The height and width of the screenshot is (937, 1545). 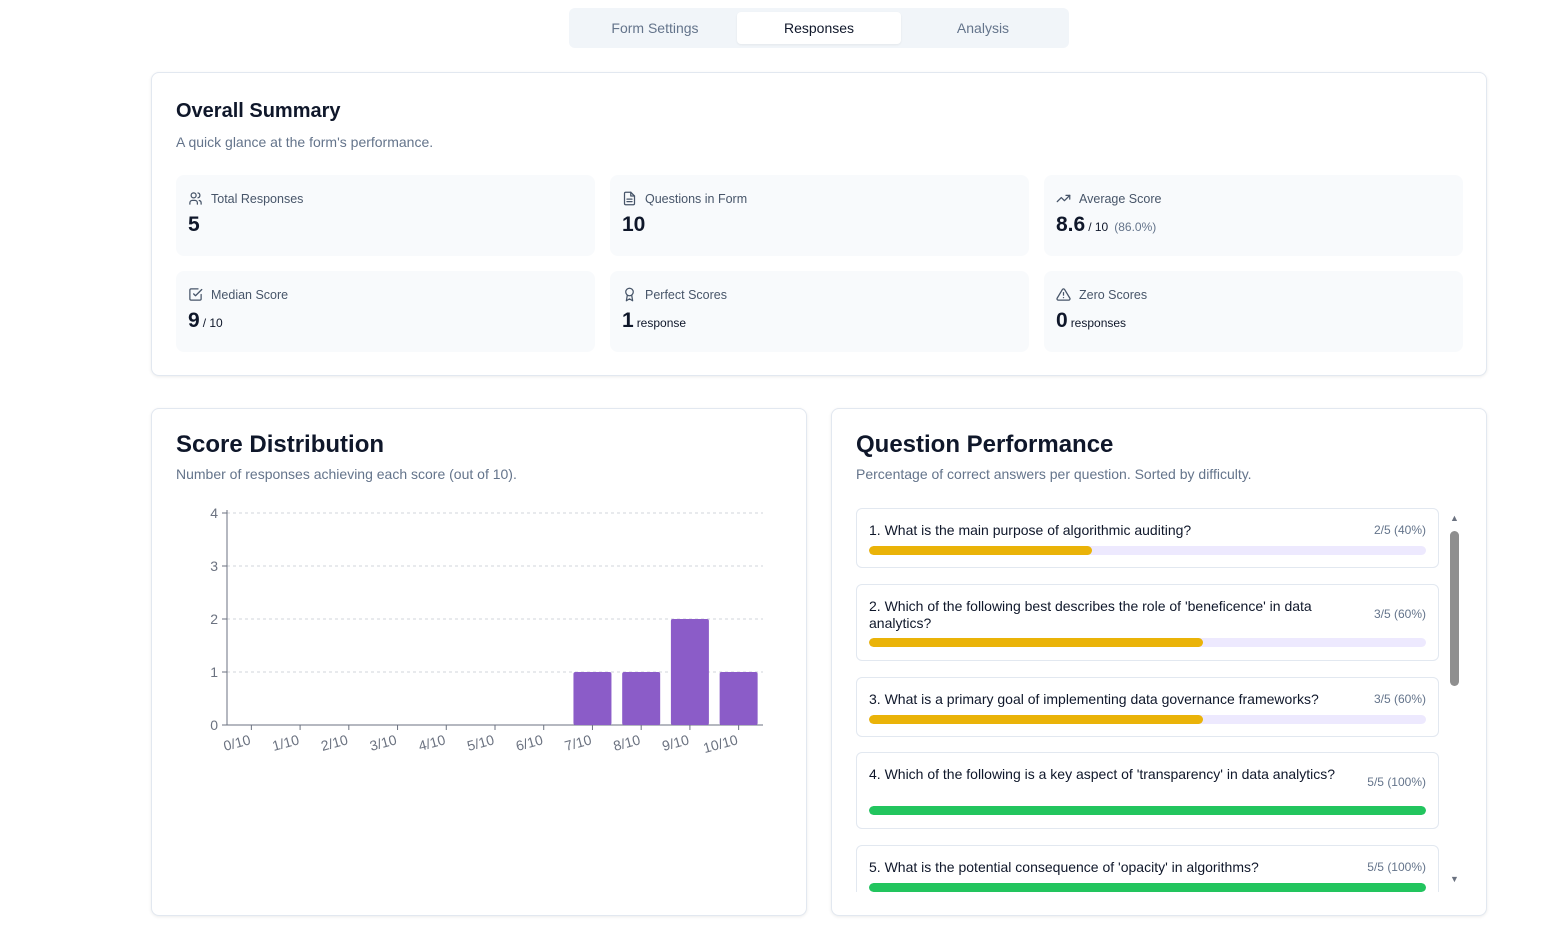 I want to click on stat-label: Total Responses, so click(x=257, y=198).